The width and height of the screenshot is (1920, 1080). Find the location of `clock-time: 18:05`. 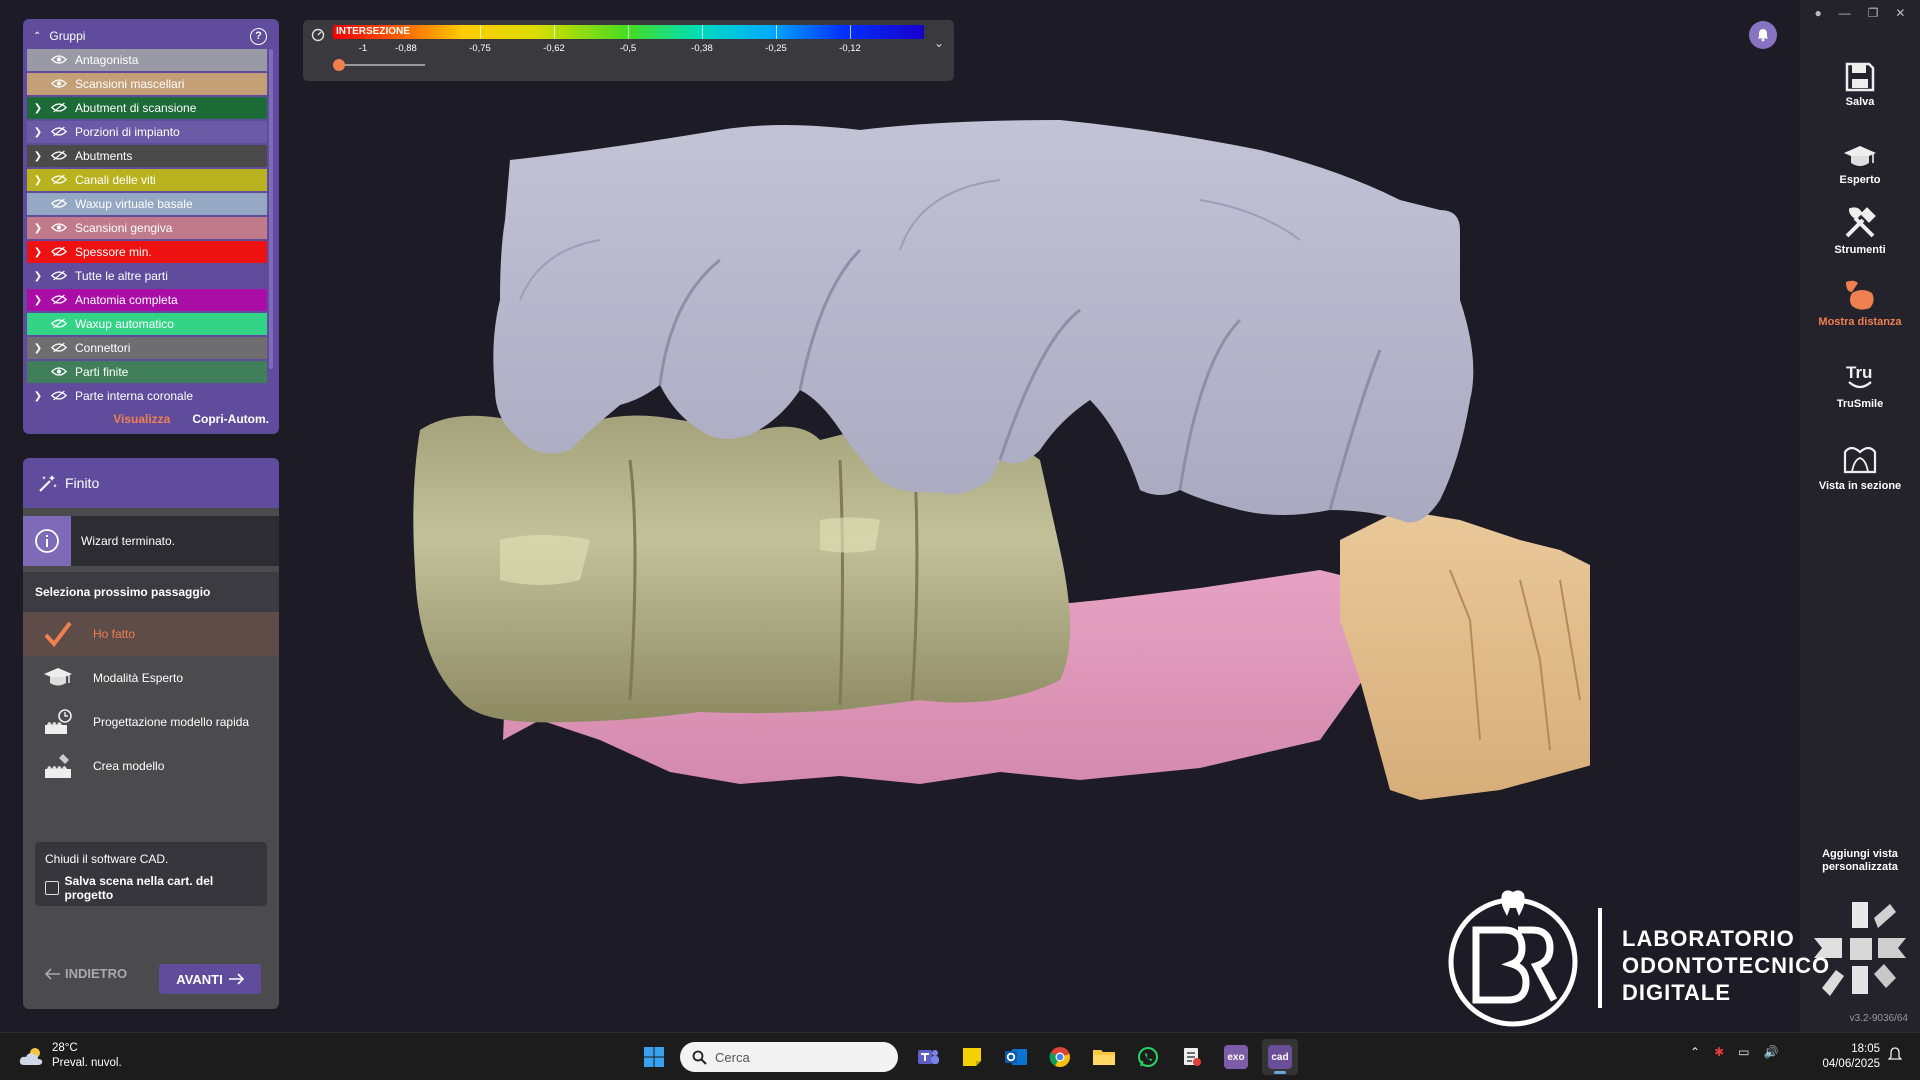

clock-time: 18:05 is located at coordinates (1865, 1049).